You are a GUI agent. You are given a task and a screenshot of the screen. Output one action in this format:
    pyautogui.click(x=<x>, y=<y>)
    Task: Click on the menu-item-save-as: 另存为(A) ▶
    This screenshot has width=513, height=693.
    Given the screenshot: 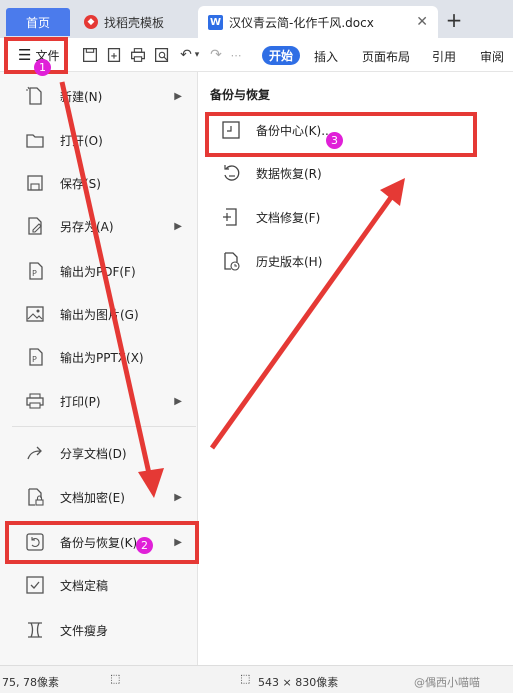 What is the action you would take?
    pyautogui.click(x=109, y=226)
    